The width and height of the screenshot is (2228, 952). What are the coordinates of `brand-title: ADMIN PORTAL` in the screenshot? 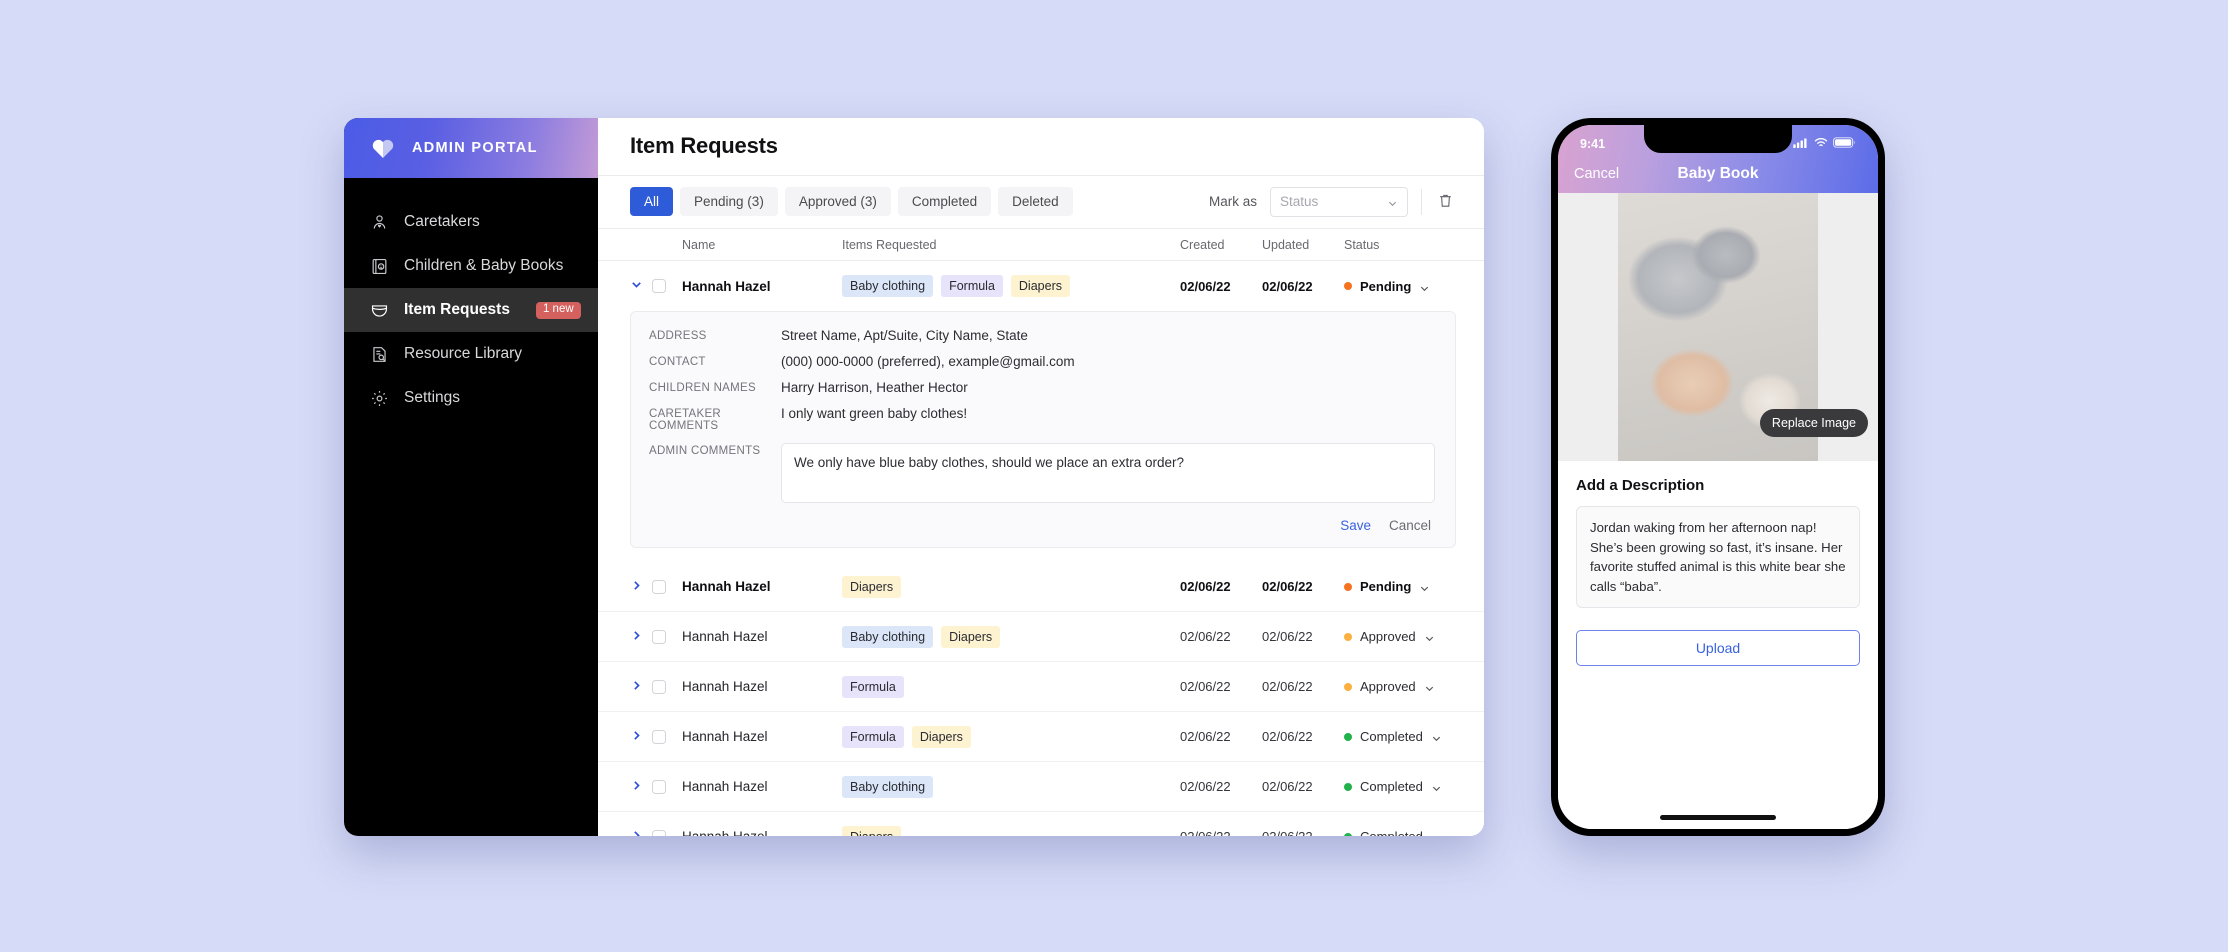 It's located at (475, 148).